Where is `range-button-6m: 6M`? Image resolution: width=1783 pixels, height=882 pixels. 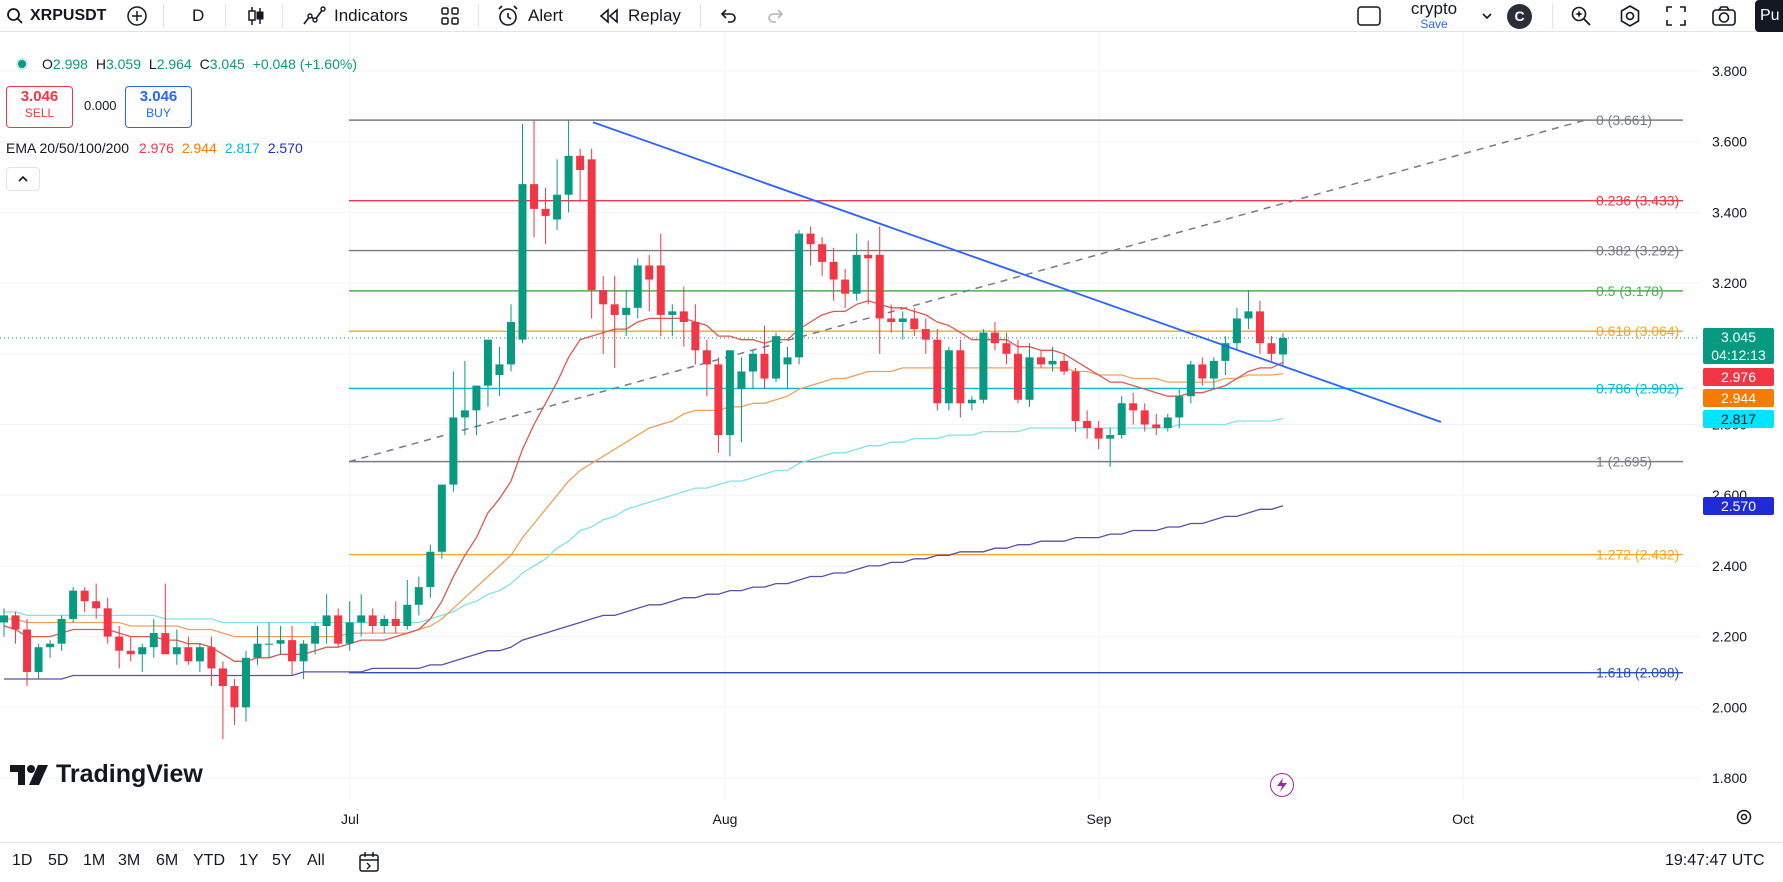 range-button-6m: 6M is located at coordinates (167, 861).